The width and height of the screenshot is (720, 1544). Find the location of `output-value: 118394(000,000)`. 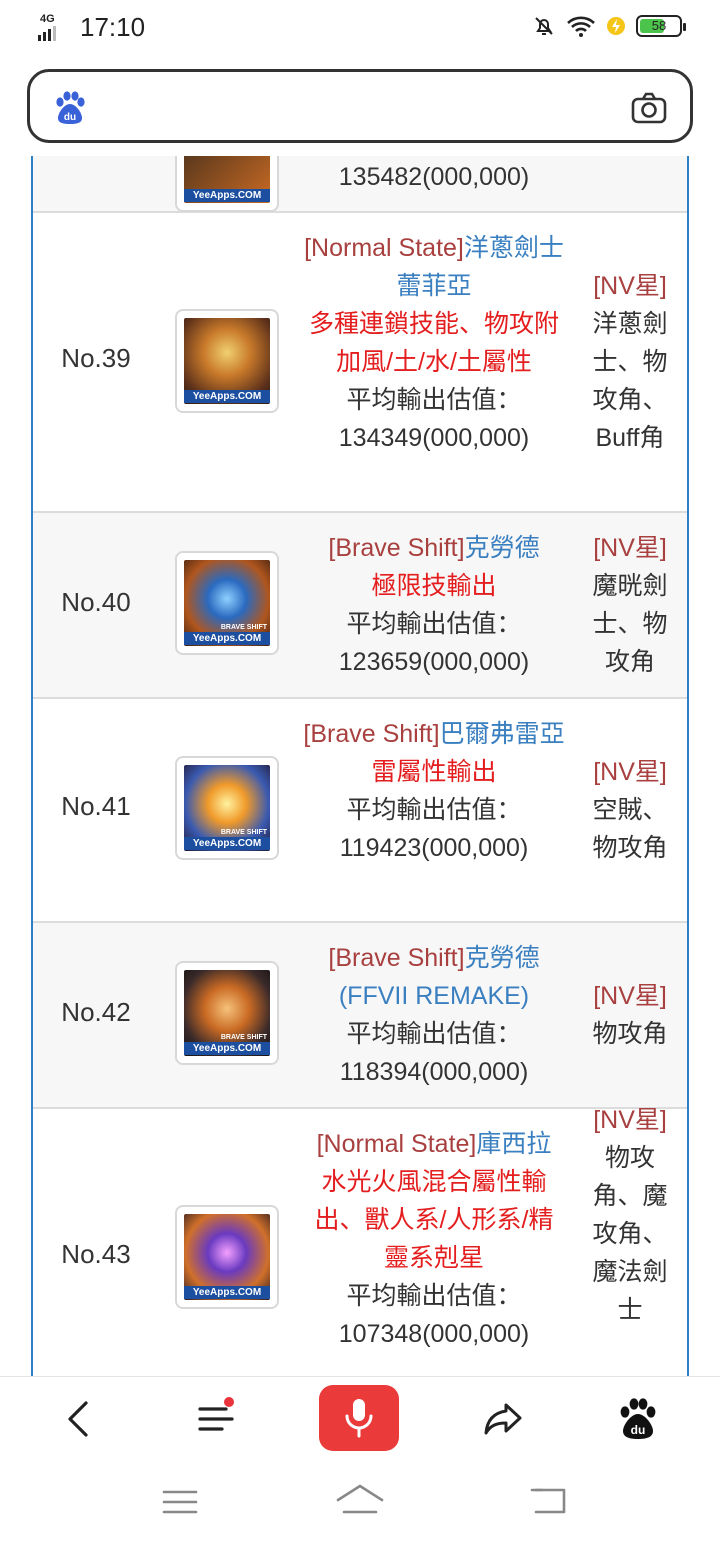

output-value: 118394(000,000) is located at coordinates (434, 1072).